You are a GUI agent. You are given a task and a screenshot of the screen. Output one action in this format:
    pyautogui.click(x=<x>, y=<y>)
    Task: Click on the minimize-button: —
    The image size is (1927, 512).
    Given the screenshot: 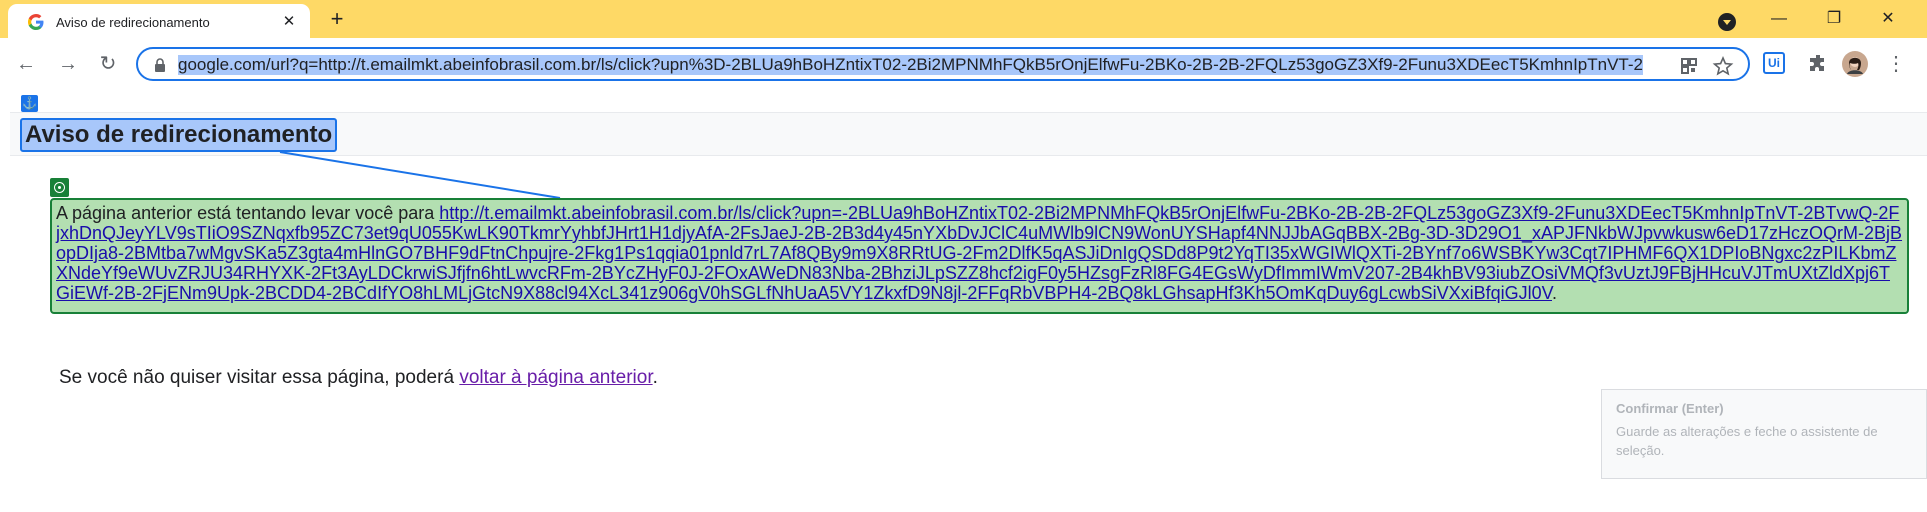 What is the action you would take?
    pyautogui.click(x=1779, y=19)
    